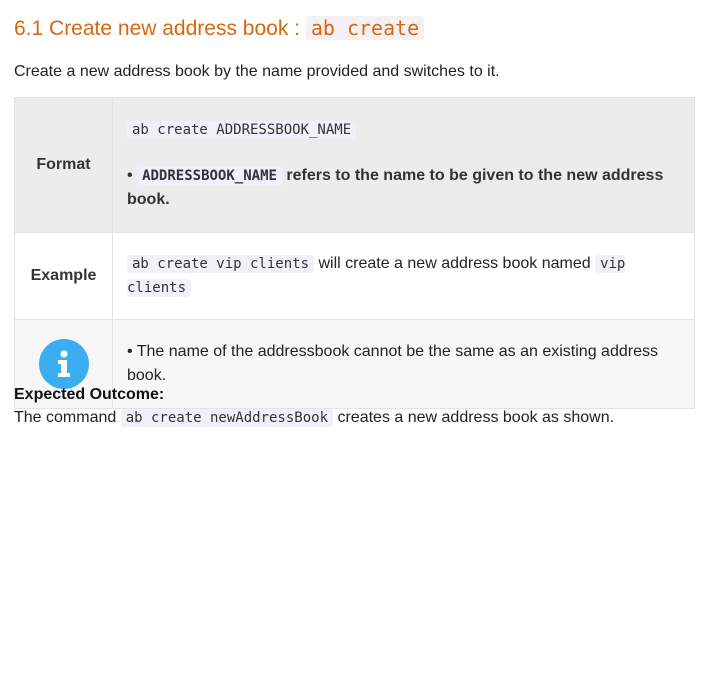 The height and width of the screenshot is (681, 716). Describe the element at coordinates (227, 418) in the screenshot. I see `outcome-code: ab create newAddressBook` at that location.